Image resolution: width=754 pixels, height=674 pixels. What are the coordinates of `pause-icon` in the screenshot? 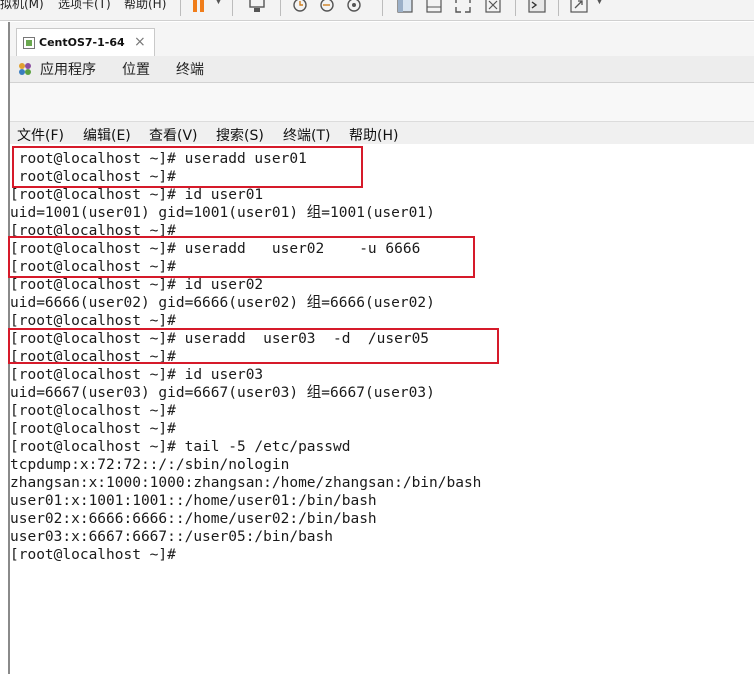 It's located at (199, 7).